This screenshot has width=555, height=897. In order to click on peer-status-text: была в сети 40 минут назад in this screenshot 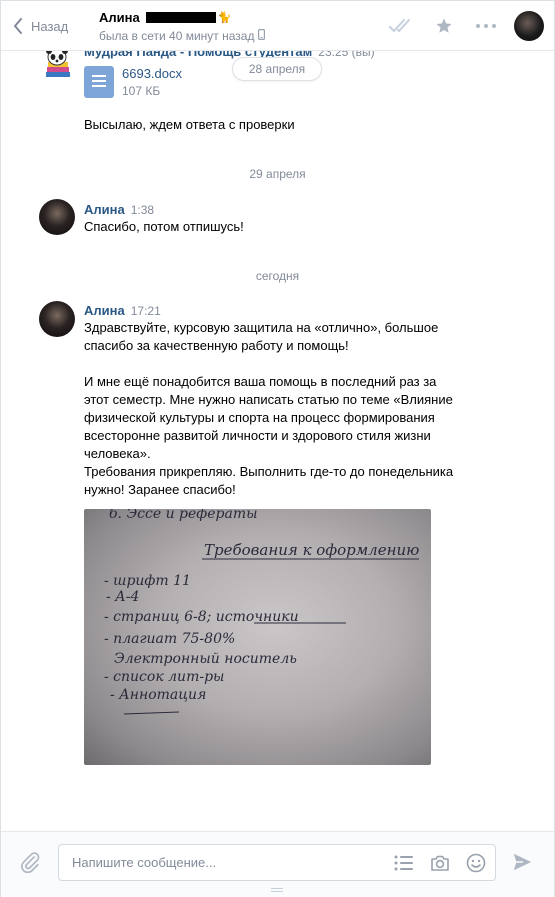, I will do `click(177, 36)`.